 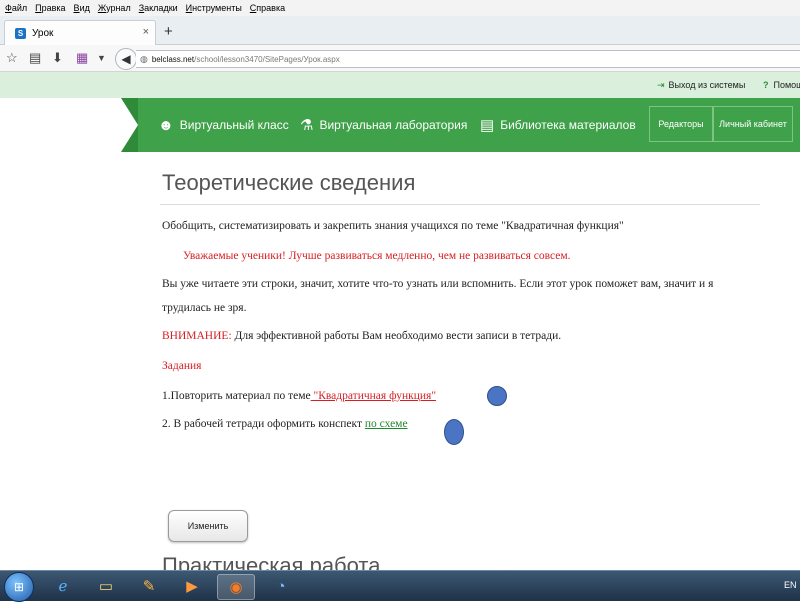 What do you see at coordinates (144, 59) in the screenshot?
I see `globe-icon: ◍` at bounding box center [144, 59].